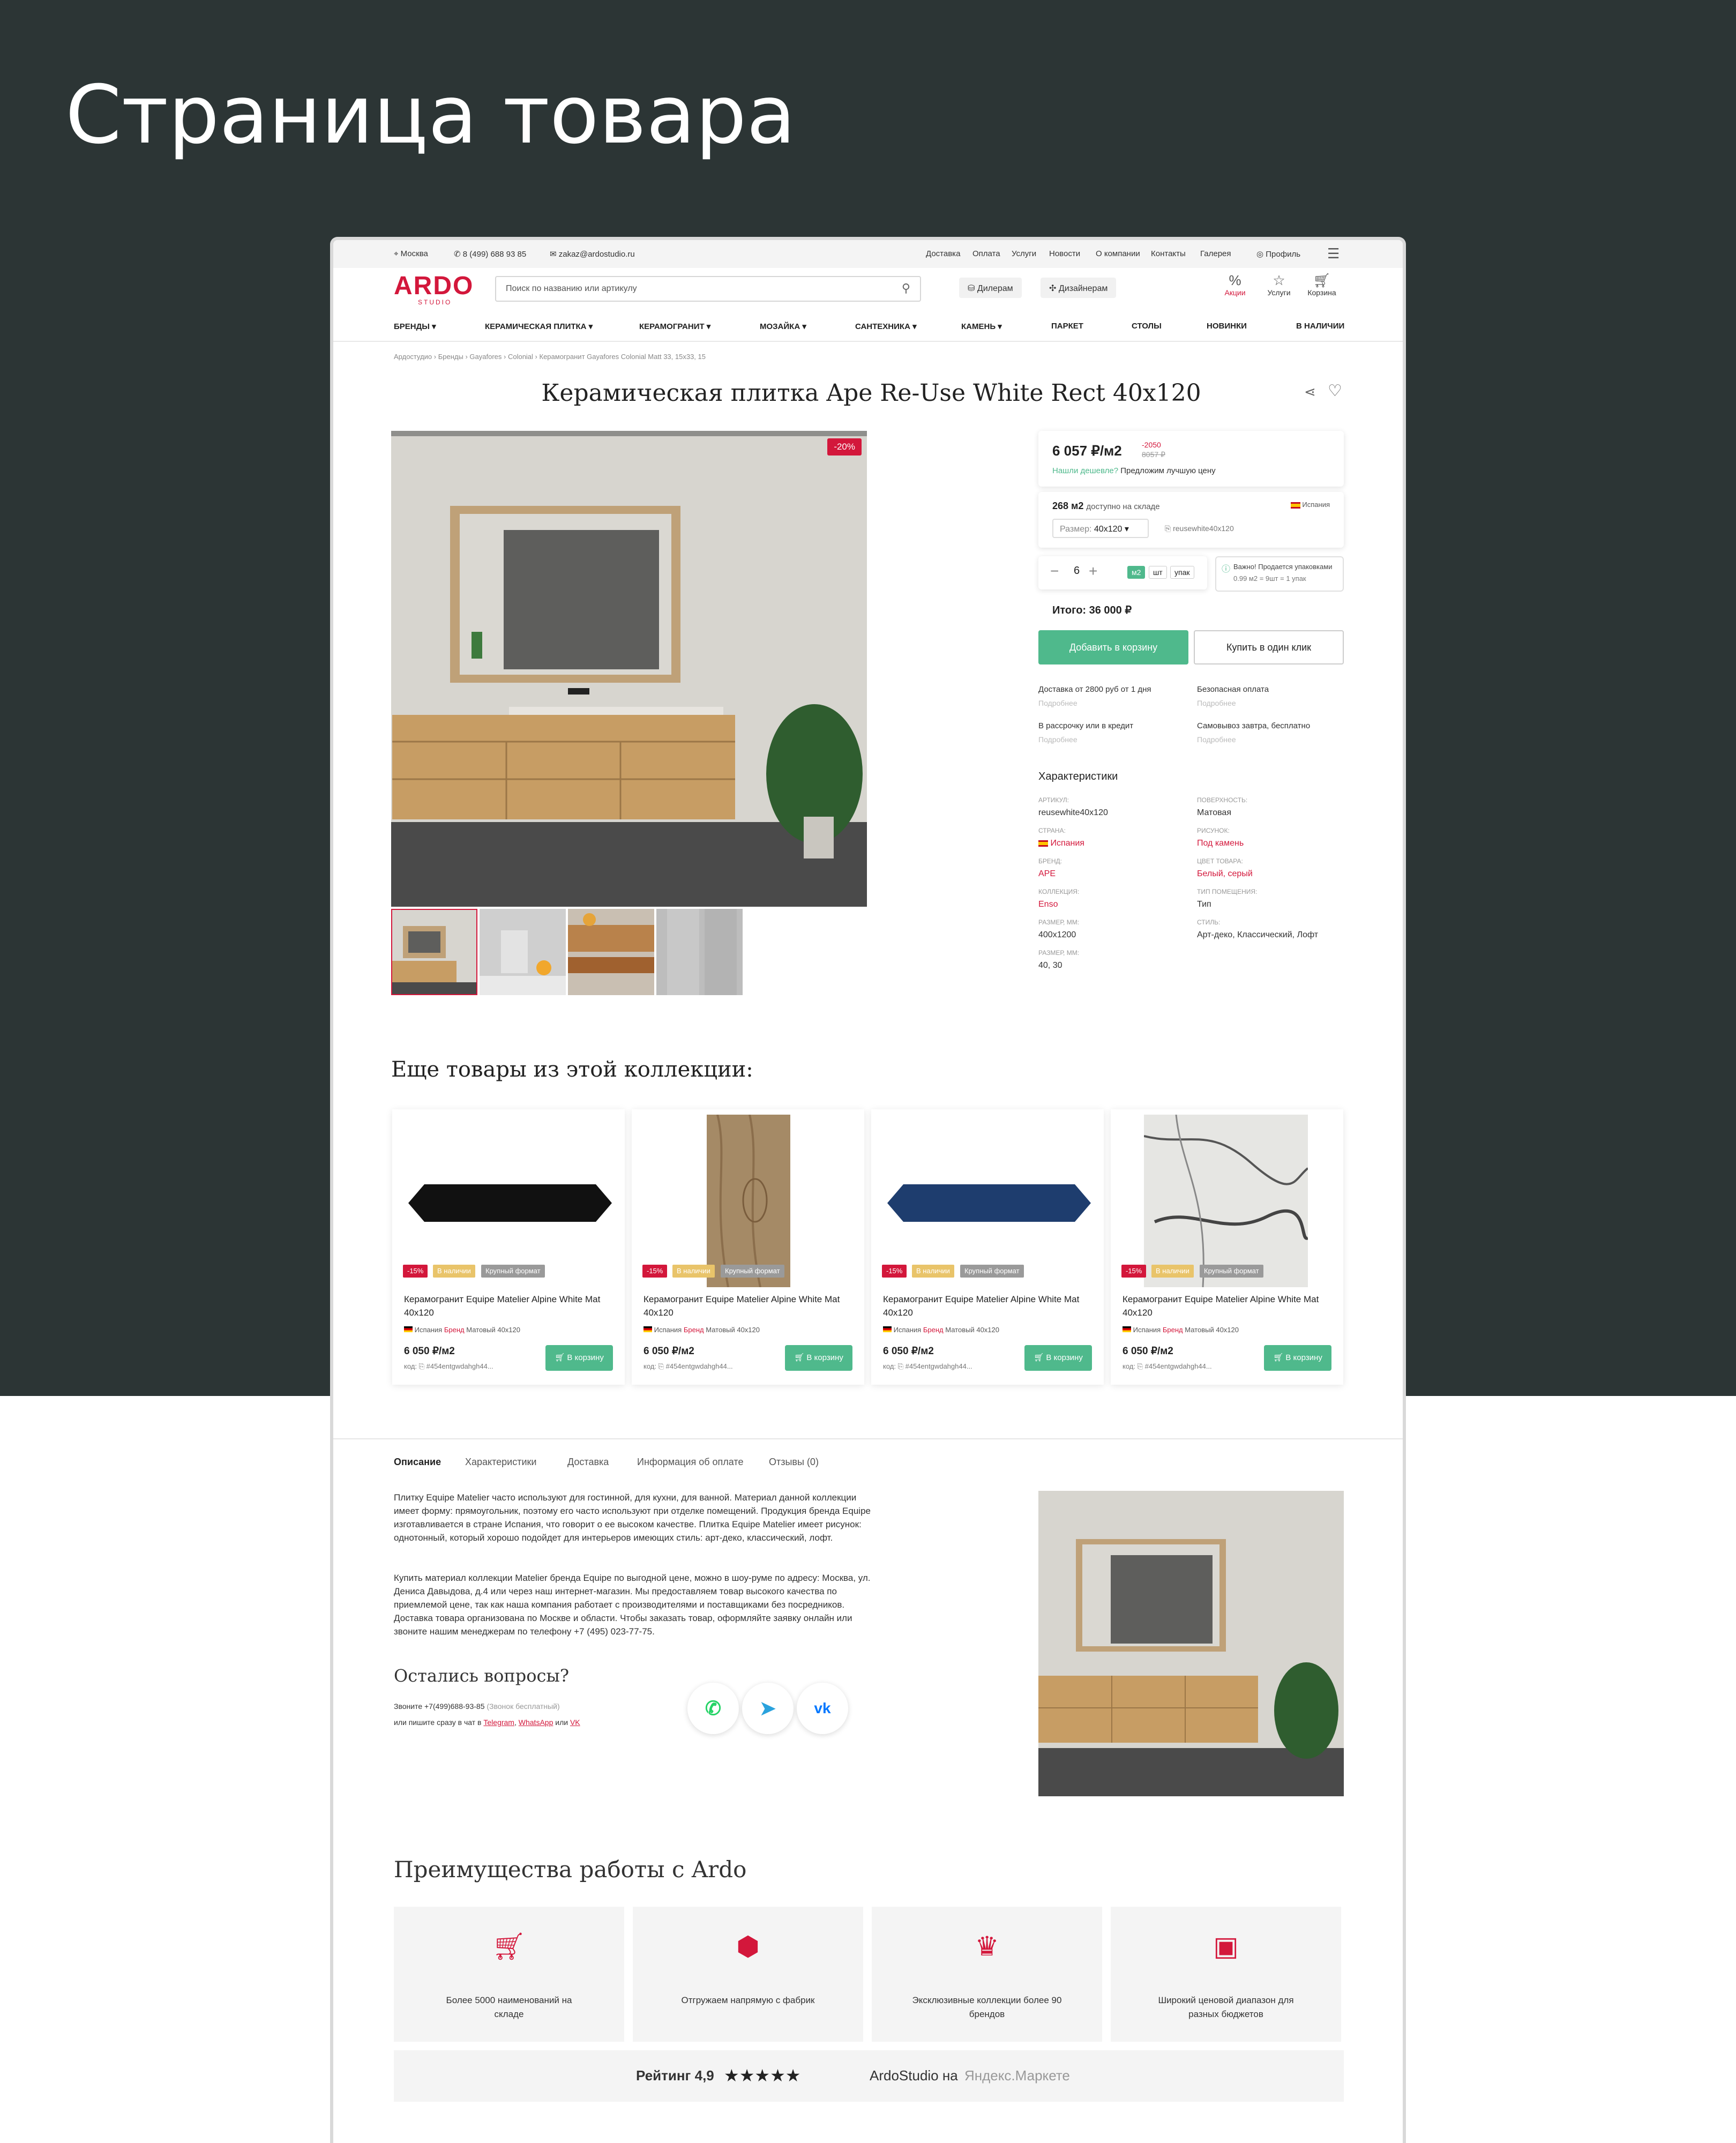 The width and height of the screenshot is (1736, 2143). What do you see at coordinates (1320, 326) in the screenshot?
I see `nav-in-stock: В НАЛИЧИИ` at bounding box center [1320, 326].